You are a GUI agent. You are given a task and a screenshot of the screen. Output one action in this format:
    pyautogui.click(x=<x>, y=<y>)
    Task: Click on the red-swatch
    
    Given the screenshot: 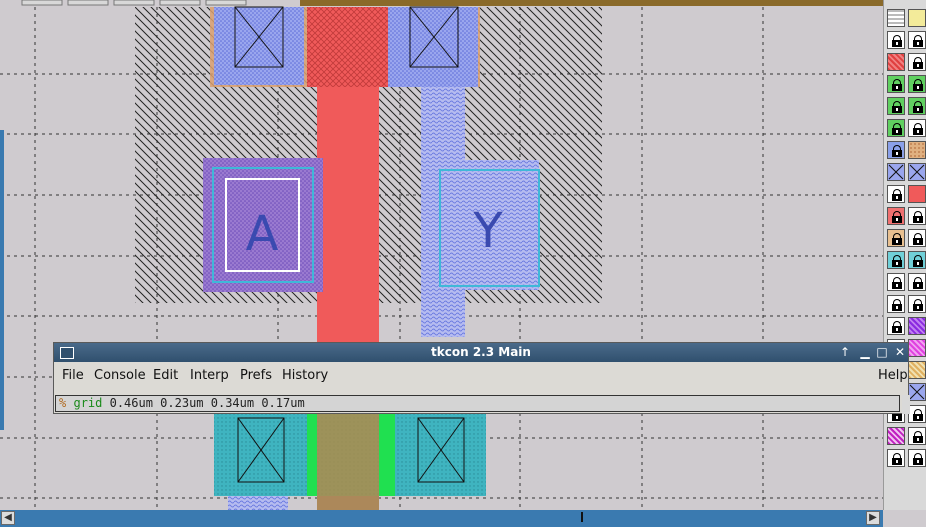 What is the action you would take?
    pyautogui.click(x=917, y=194)
    